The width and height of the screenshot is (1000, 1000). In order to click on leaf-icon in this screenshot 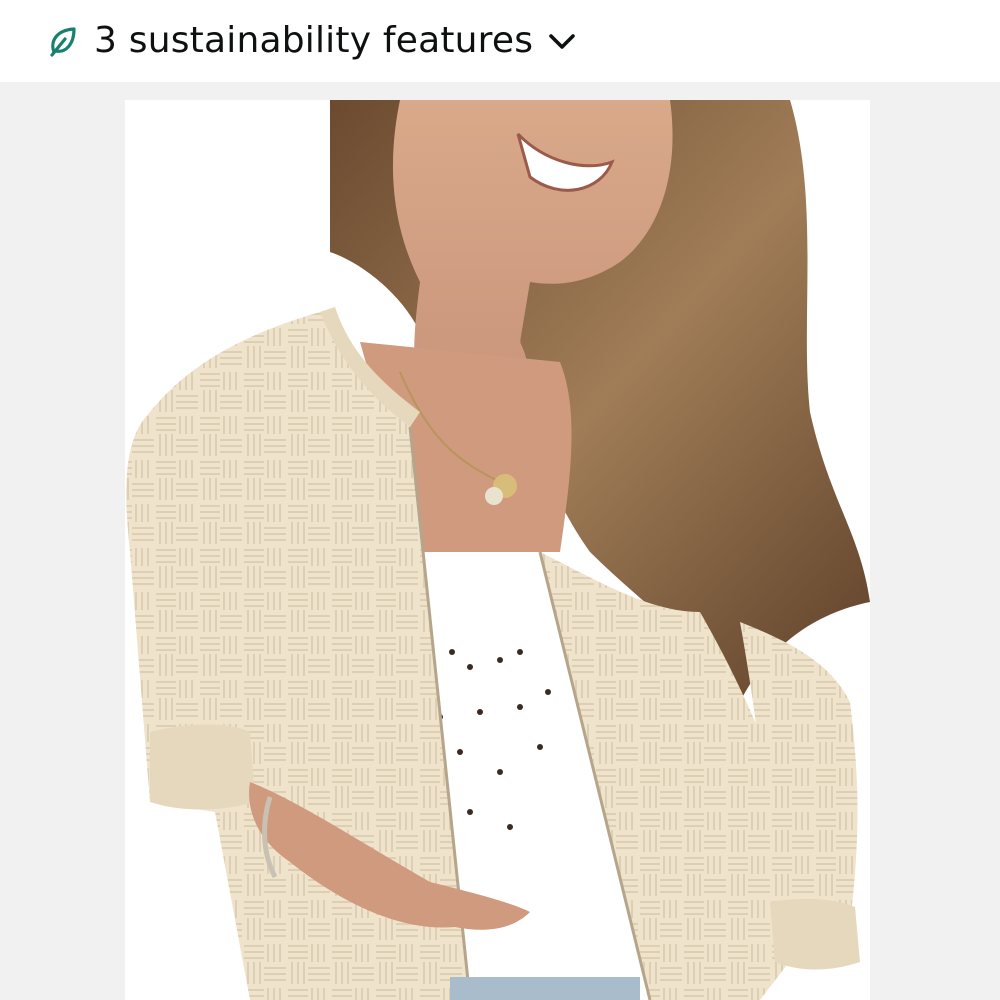, I will do `click(63, 41)`.